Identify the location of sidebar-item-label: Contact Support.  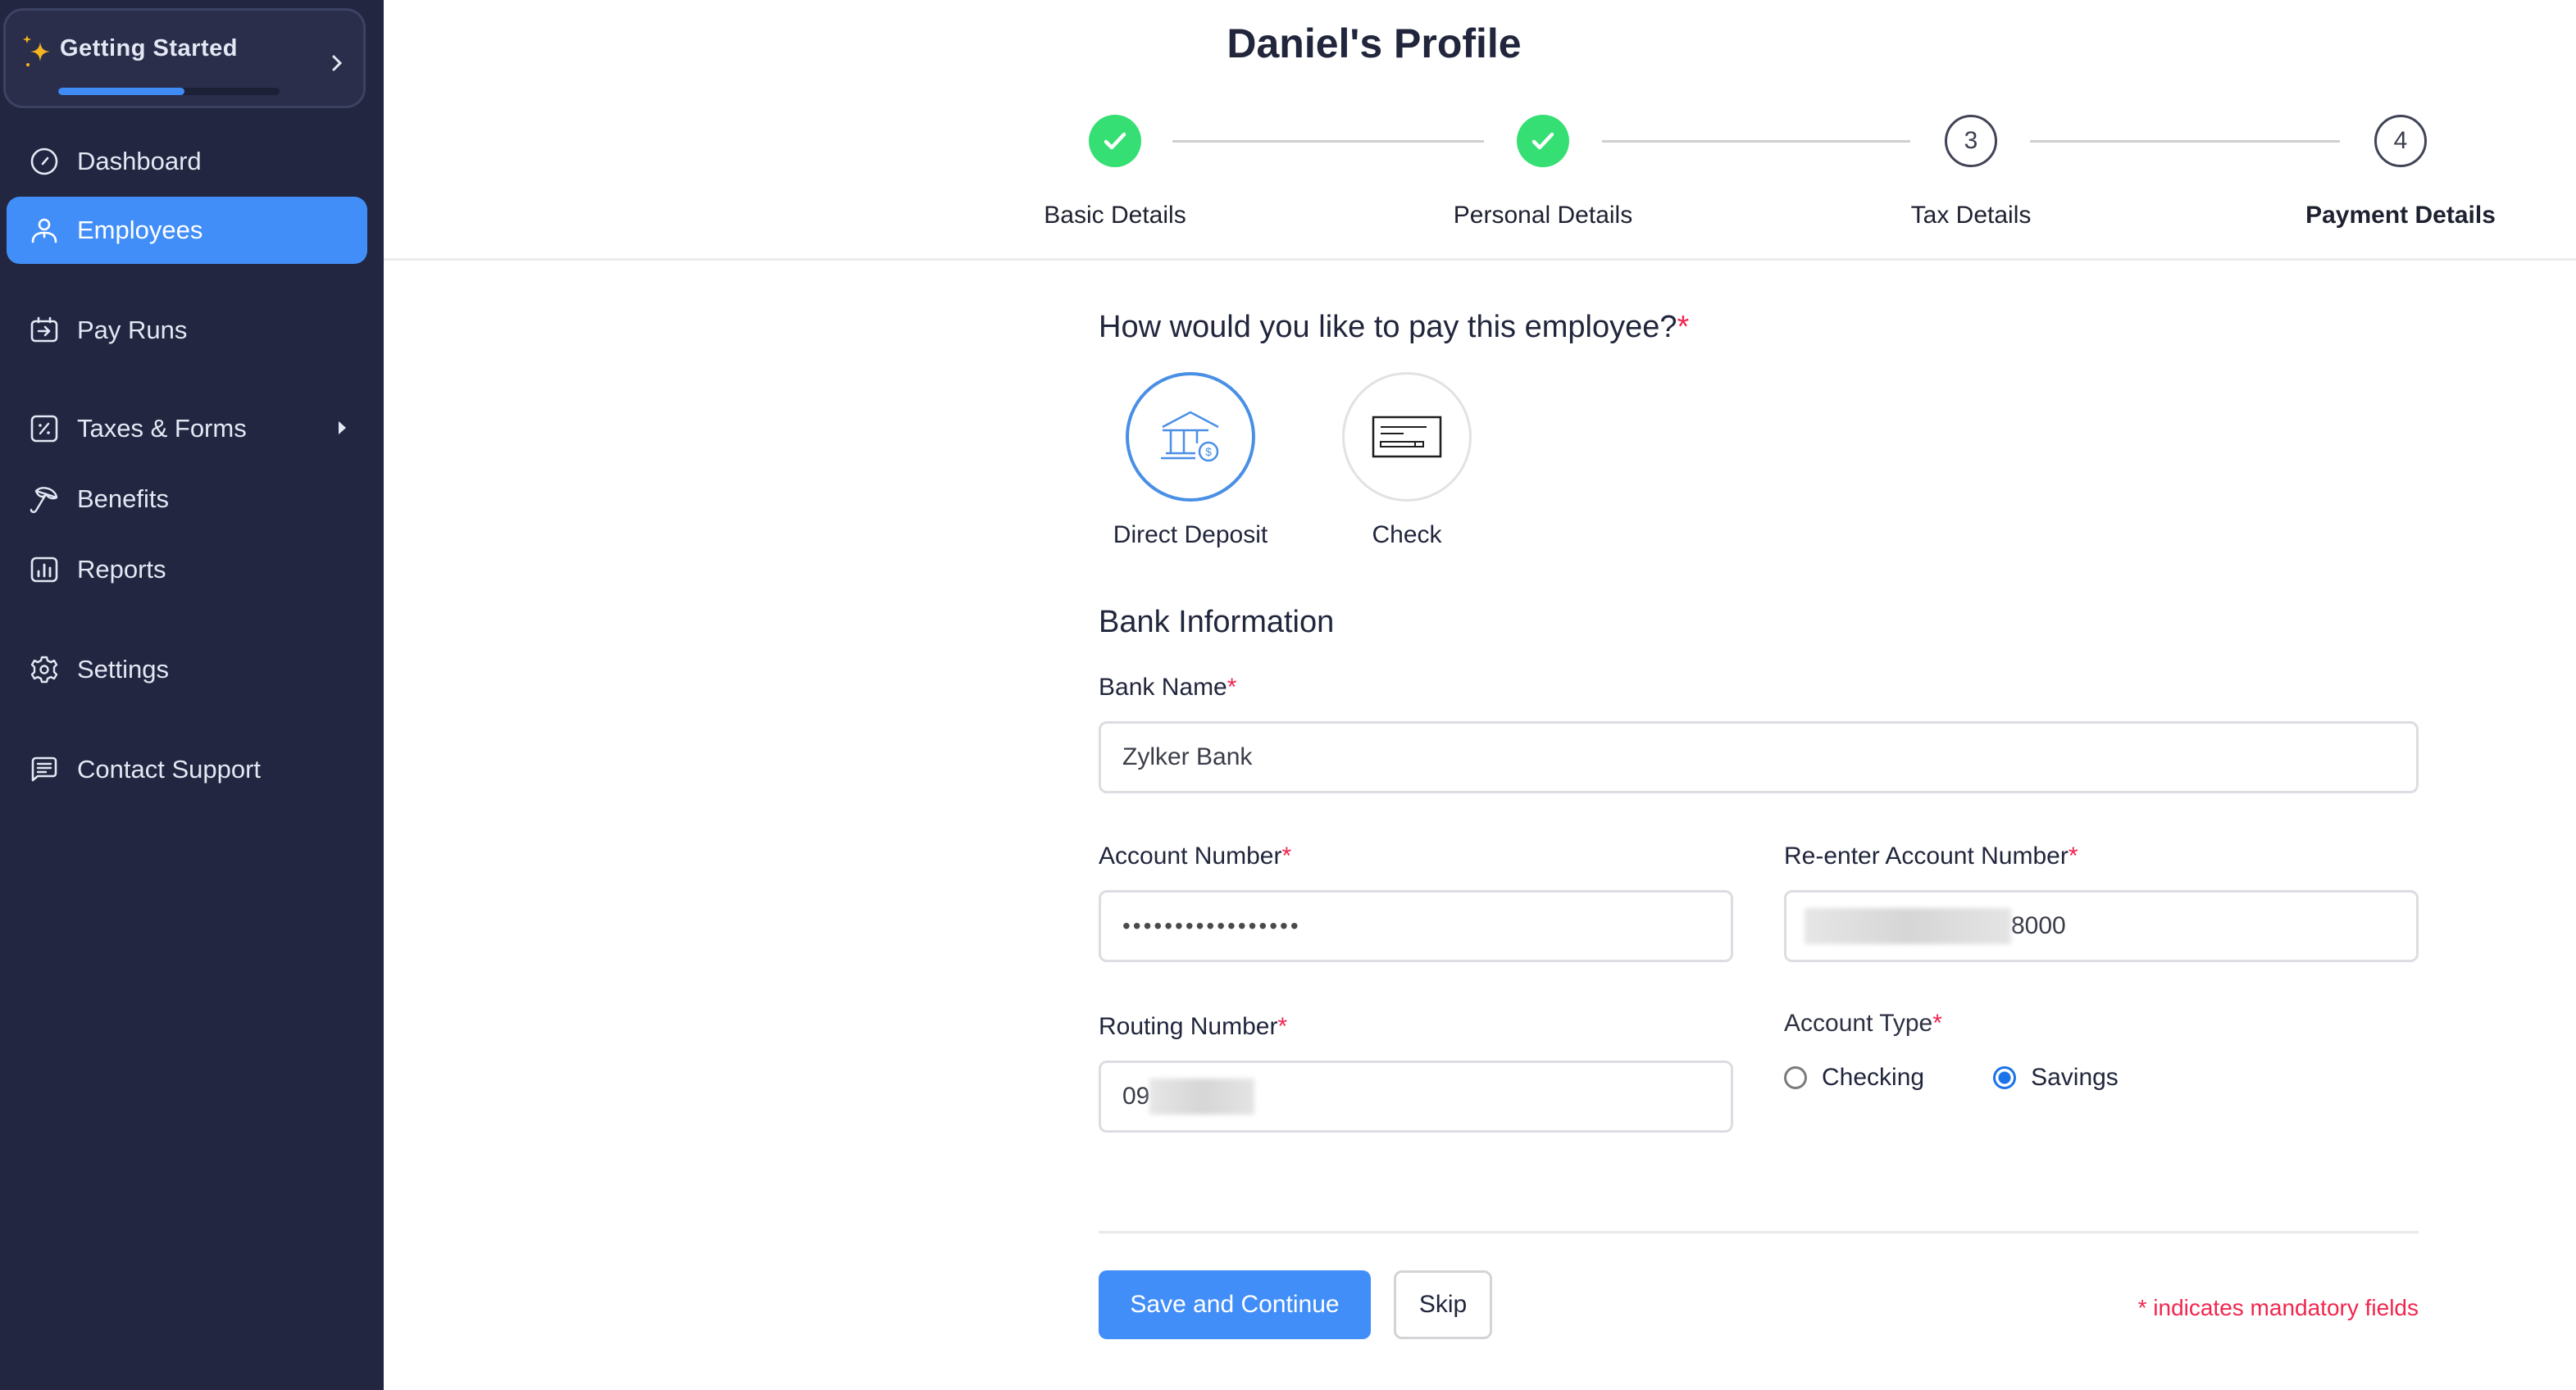
(169, 769).